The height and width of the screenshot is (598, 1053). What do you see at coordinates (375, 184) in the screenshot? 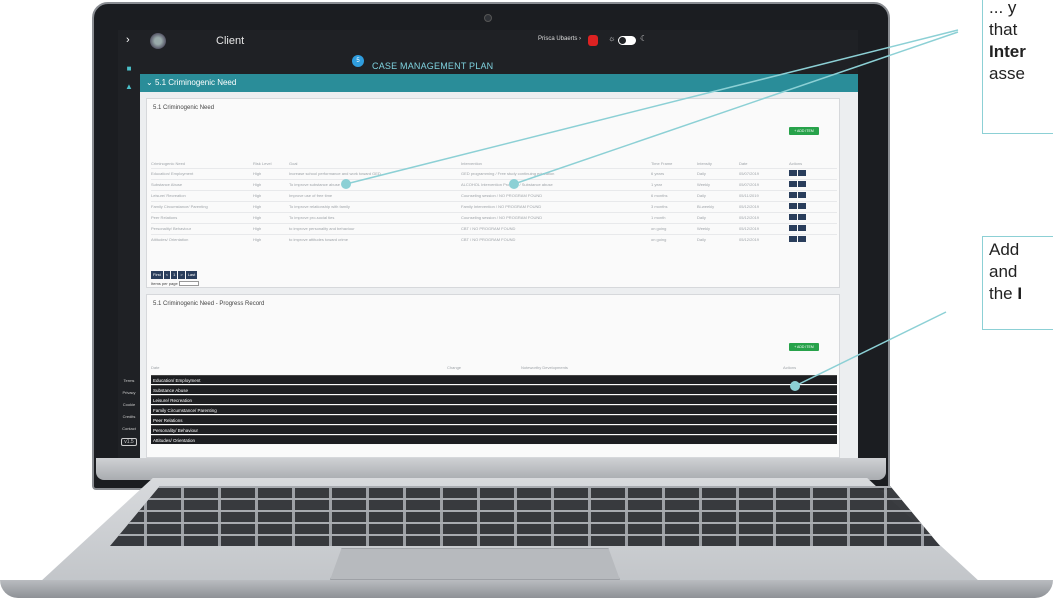
I see `table-cell: To improve substance abuse` at bounding box center [375, 184].